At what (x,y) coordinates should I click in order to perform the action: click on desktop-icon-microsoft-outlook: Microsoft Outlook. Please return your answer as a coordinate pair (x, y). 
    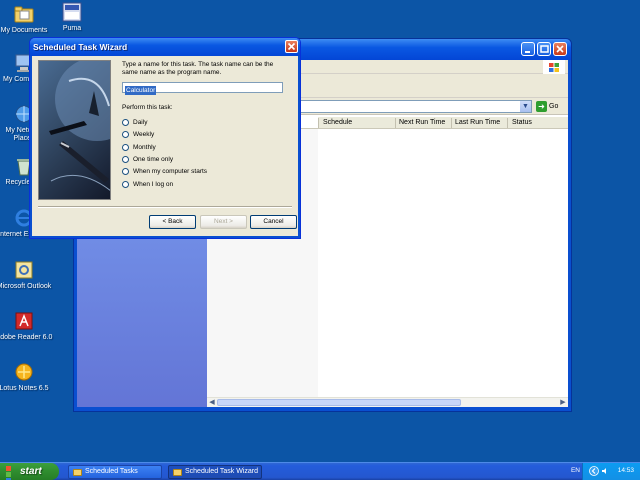
    Looking at the image, I should click on (26, 275).